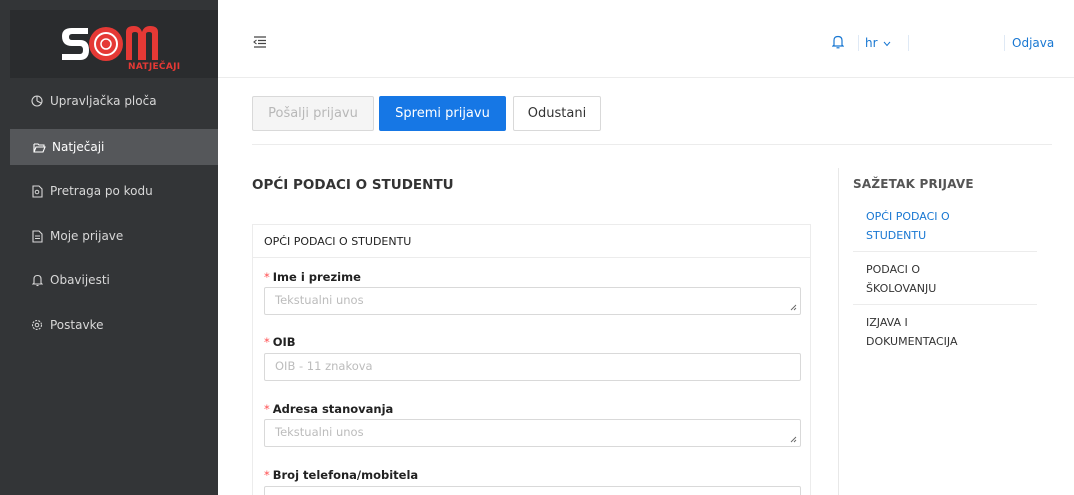 This screenshot has height=495, width=1074. What do you see at coordinates (78, 147) in the screenshot?
I see `sidebar-item-label: Natječaji` at bounding box center [78, 147].